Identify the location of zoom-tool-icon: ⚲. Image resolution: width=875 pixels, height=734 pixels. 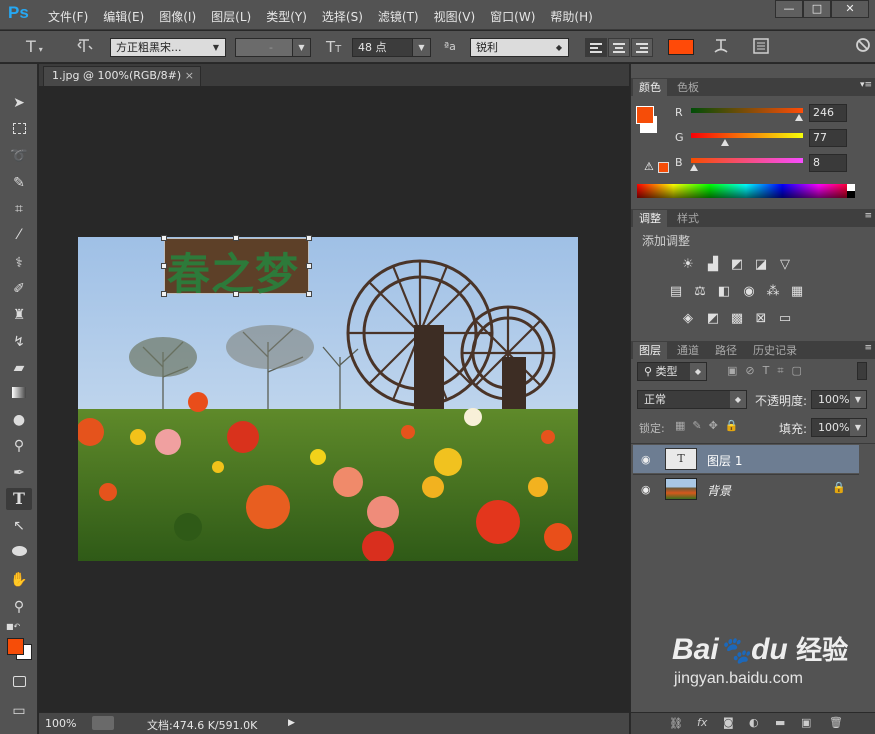
(19, 607).